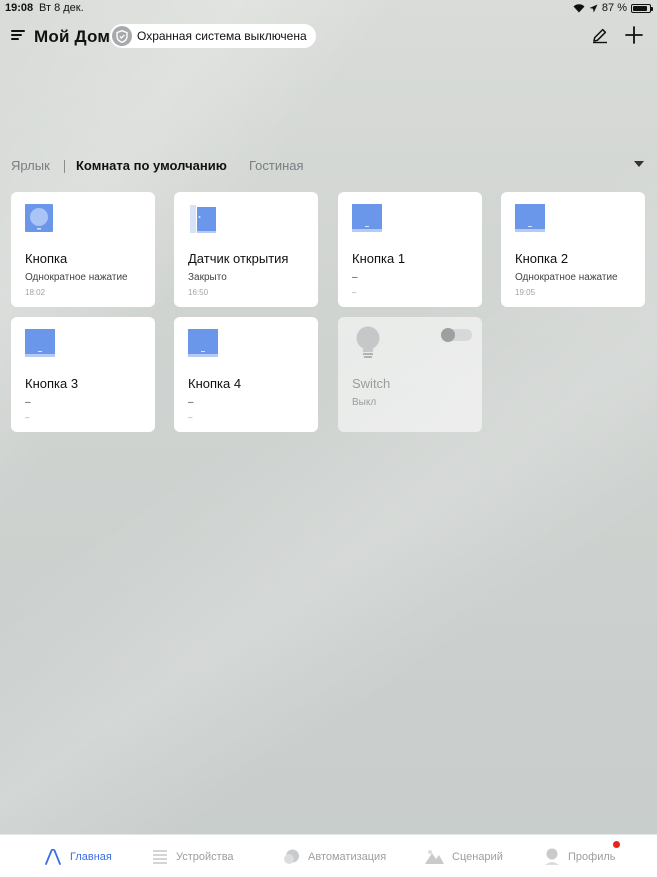 This screenshot has width=657, height=877. I want to click on security-status-label: Охранная система выключена, so click(222, 36).